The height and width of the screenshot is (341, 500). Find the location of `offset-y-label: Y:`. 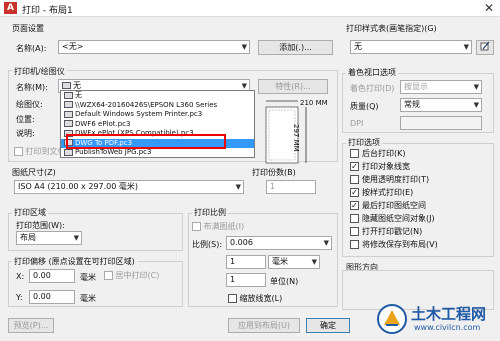

offset-y-label: Y: is located at coordinates (19, 297).